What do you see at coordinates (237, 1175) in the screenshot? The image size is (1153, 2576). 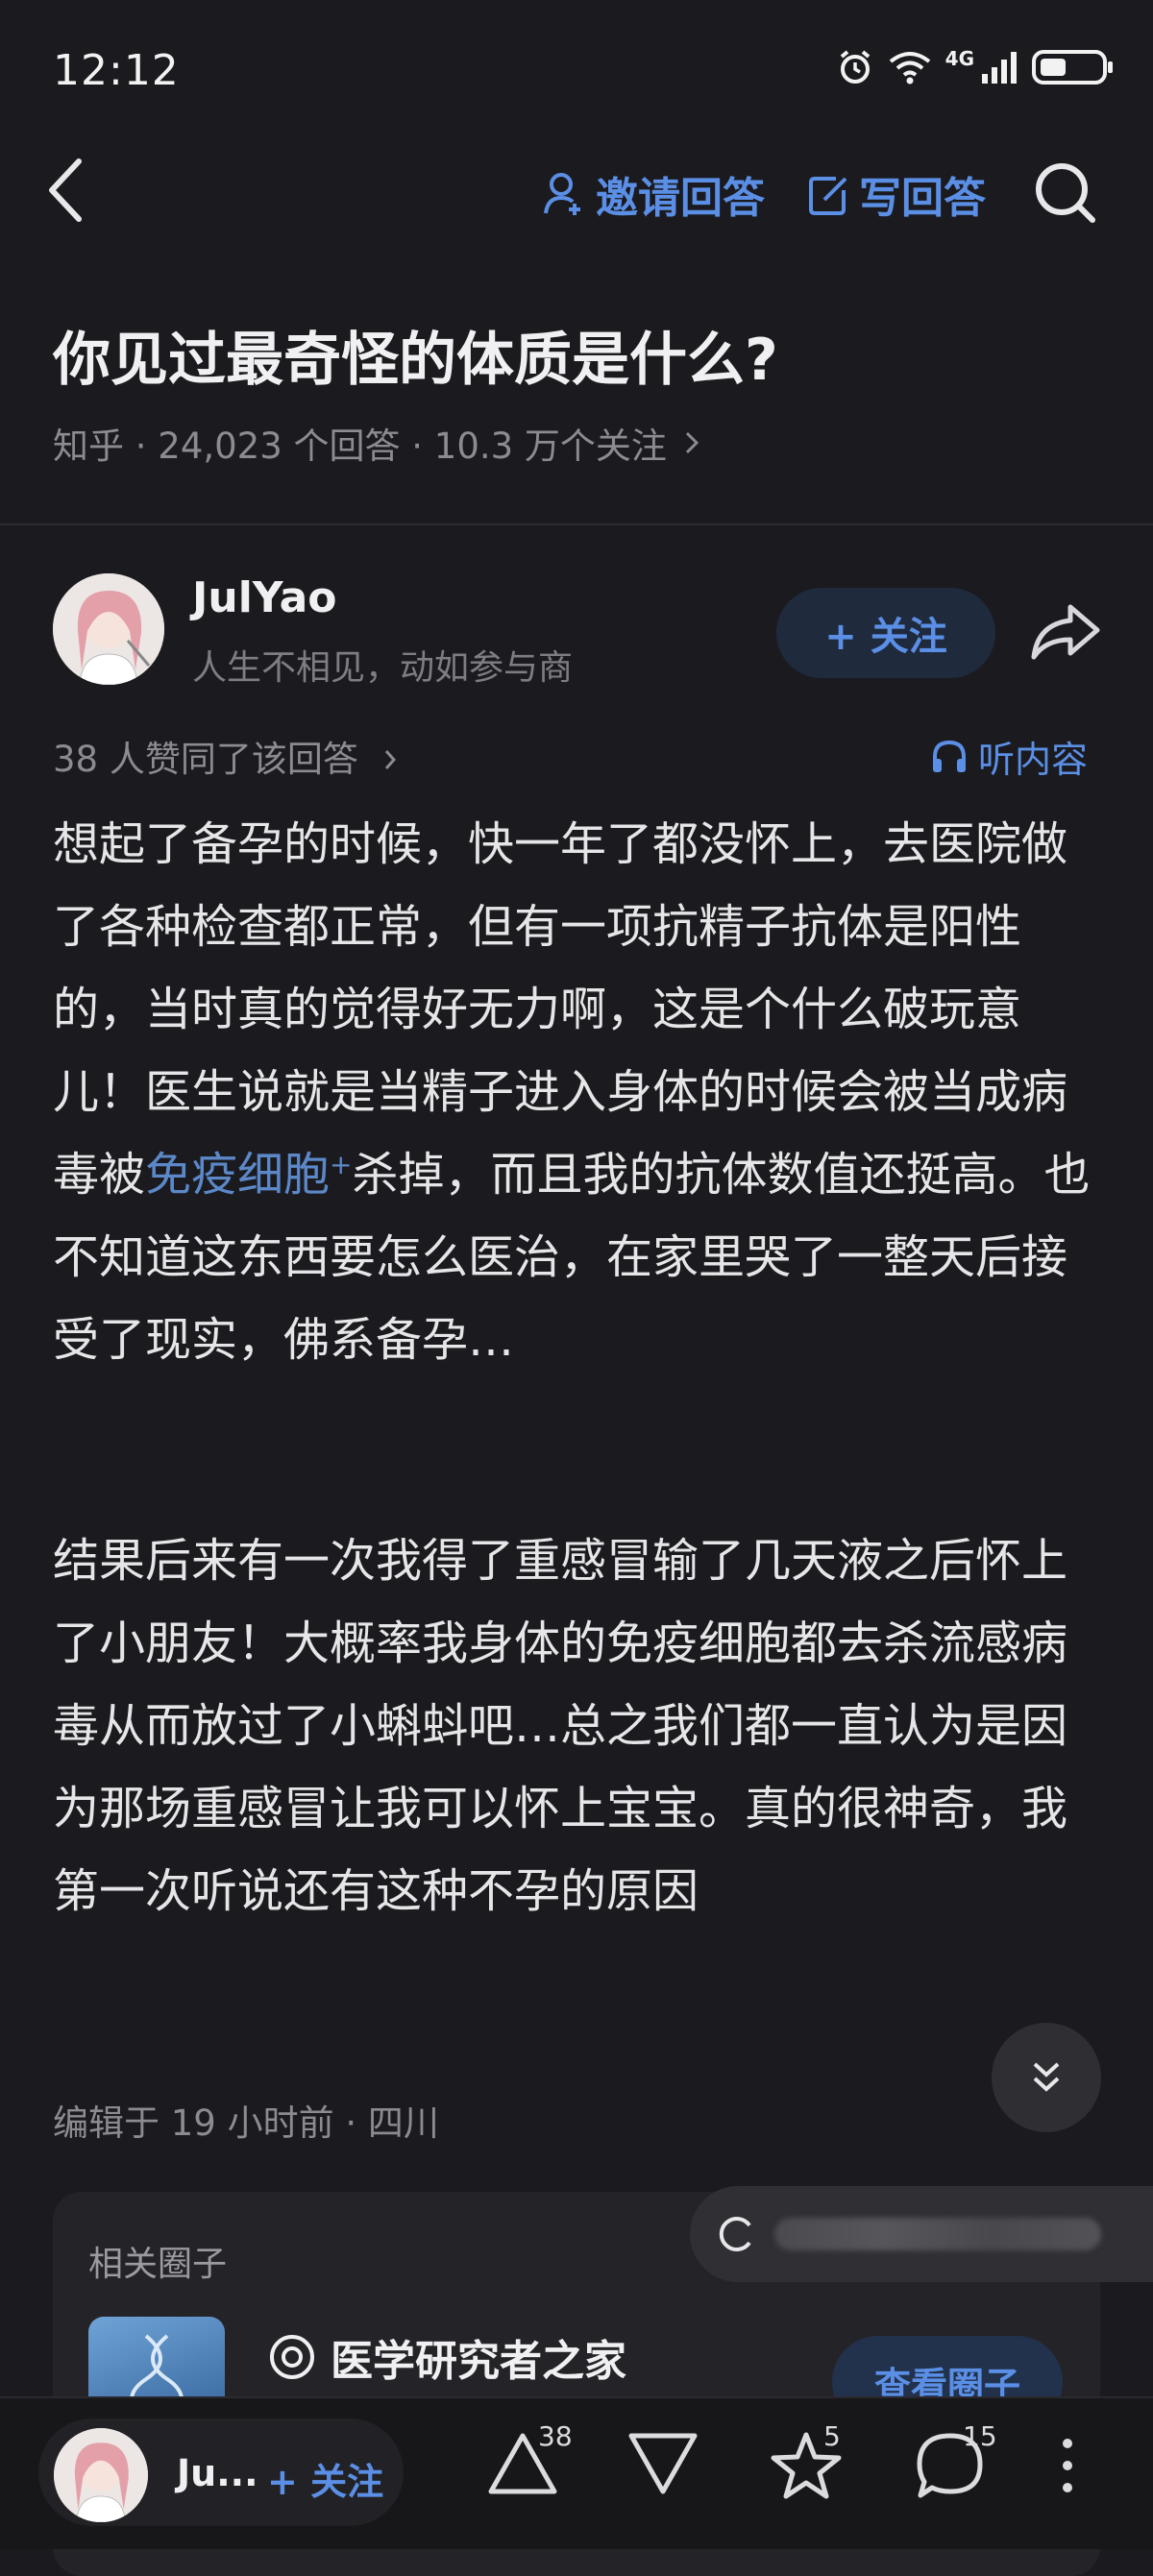 I see `keyword-link: 免疫细胞` at bounding box center [237, 1175].